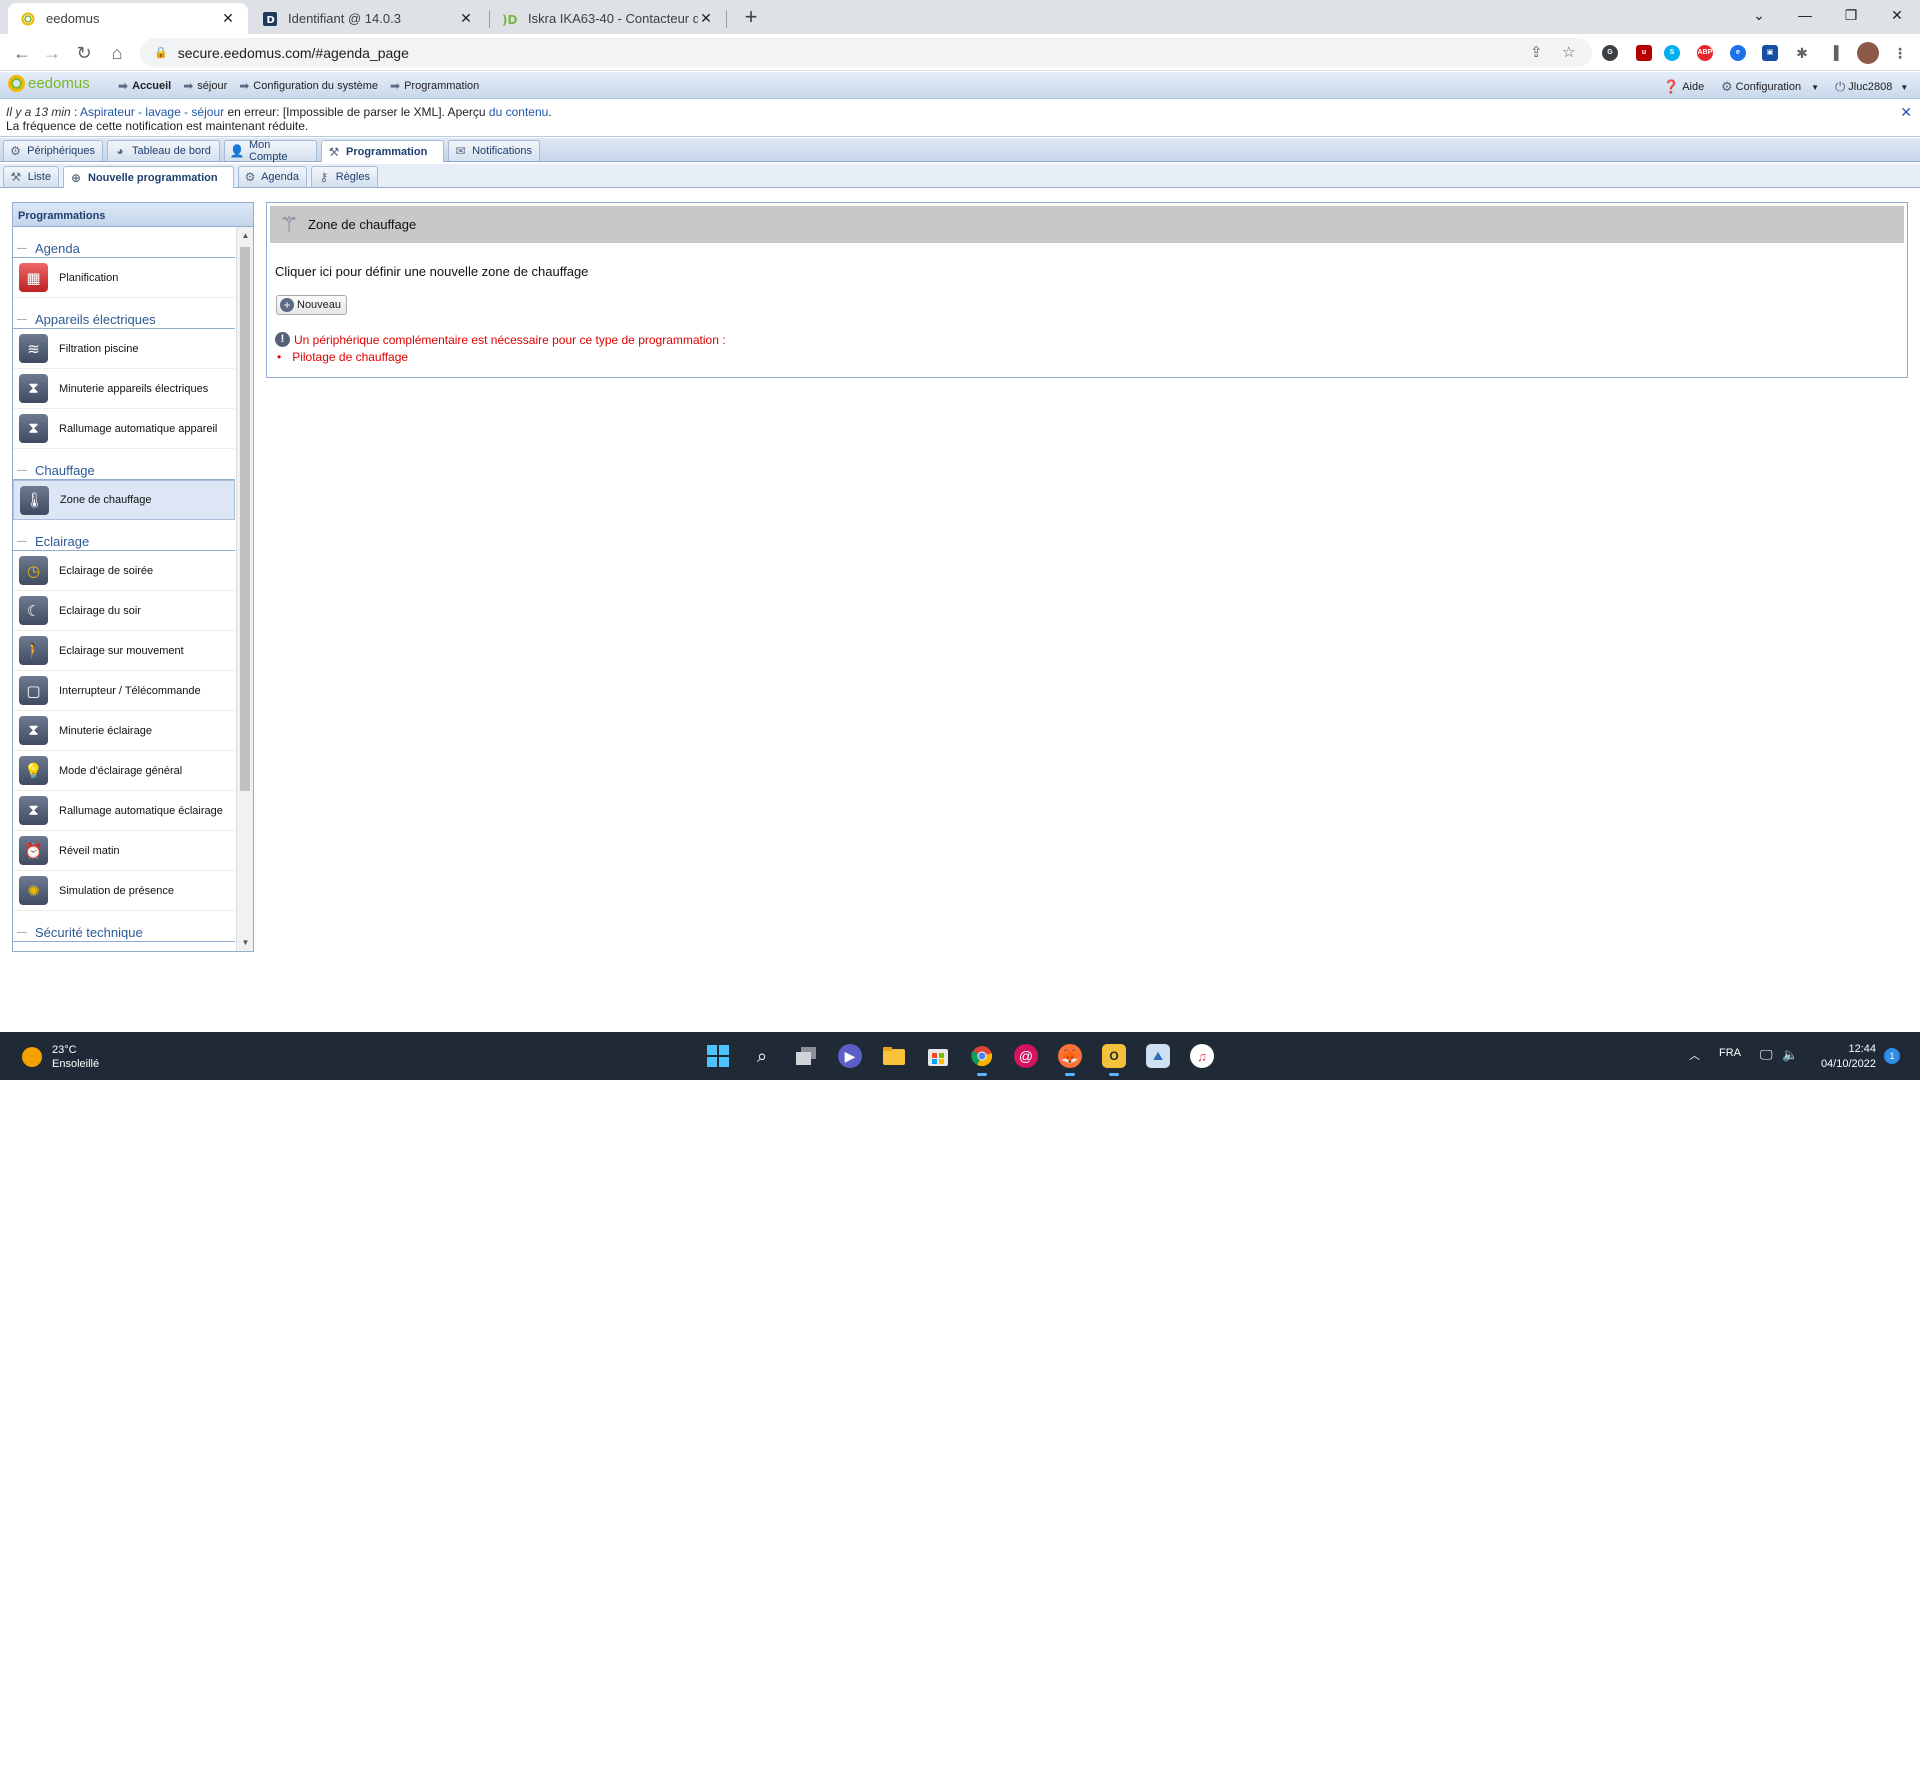 Image resolution: width=1920 pixels, height=1770 pixels. Describe the element at coordinates (33, 850) in the screenshot. I see `alarm-clock-icon: ⏰` at that location.